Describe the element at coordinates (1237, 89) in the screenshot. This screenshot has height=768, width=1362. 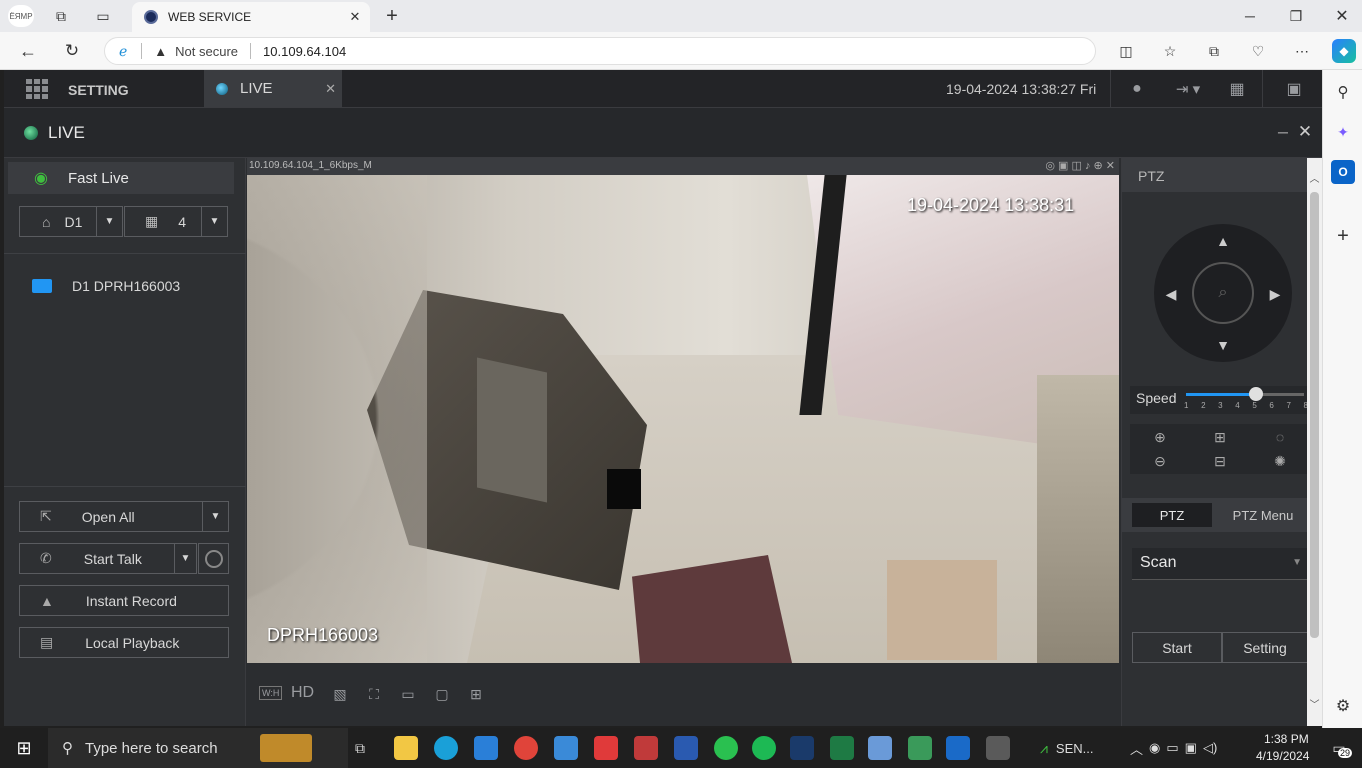
I see `qrcode-icon: ▦` at that location.